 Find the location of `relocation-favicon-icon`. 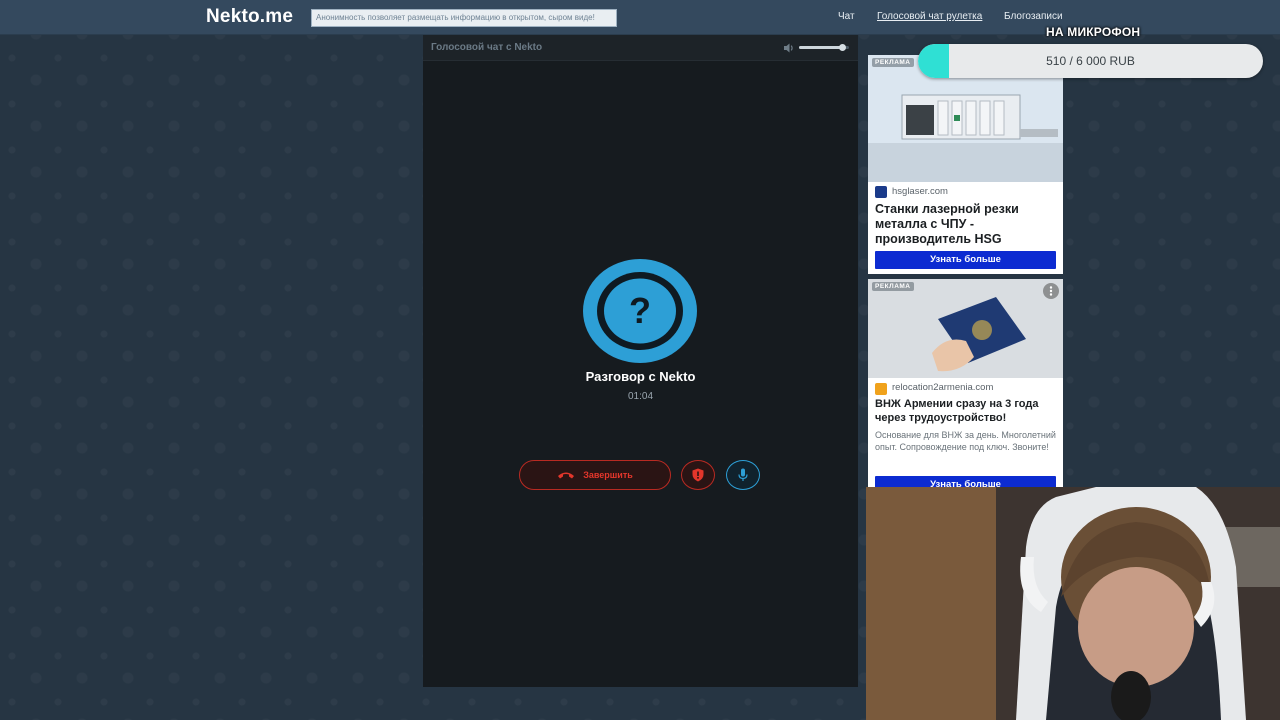

relocation-favicon-icon is located at coordinates (881, 389).